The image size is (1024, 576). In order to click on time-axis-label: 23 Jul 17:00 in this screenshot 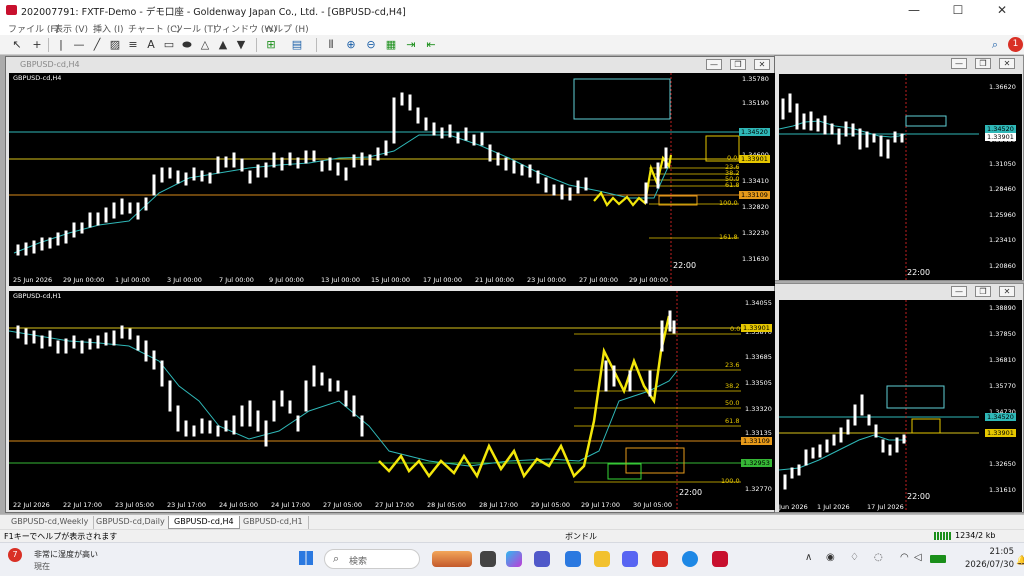, I will do `click(186, 505)`.